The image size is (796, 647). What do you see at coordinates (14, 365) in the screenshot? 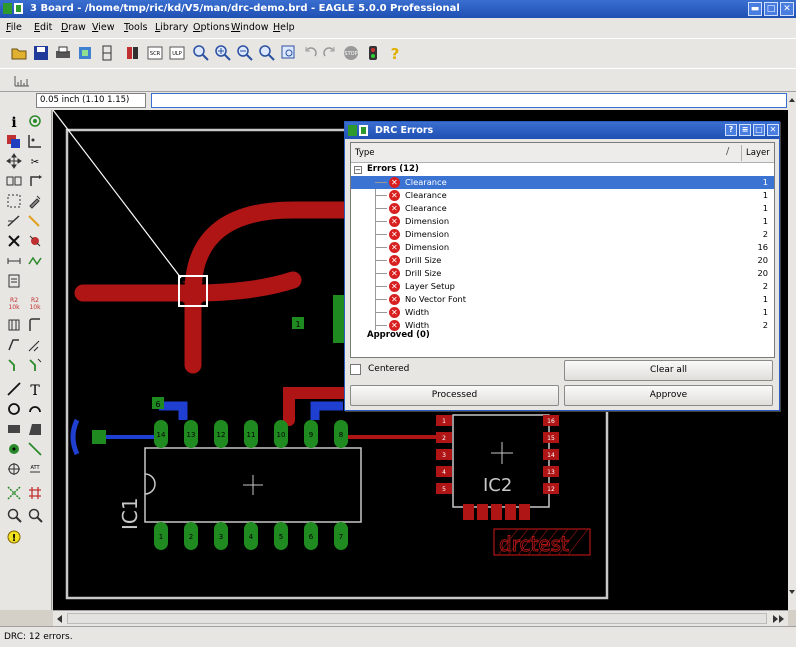
I see `route-bottom-icon` at bounding box center [14, 365].